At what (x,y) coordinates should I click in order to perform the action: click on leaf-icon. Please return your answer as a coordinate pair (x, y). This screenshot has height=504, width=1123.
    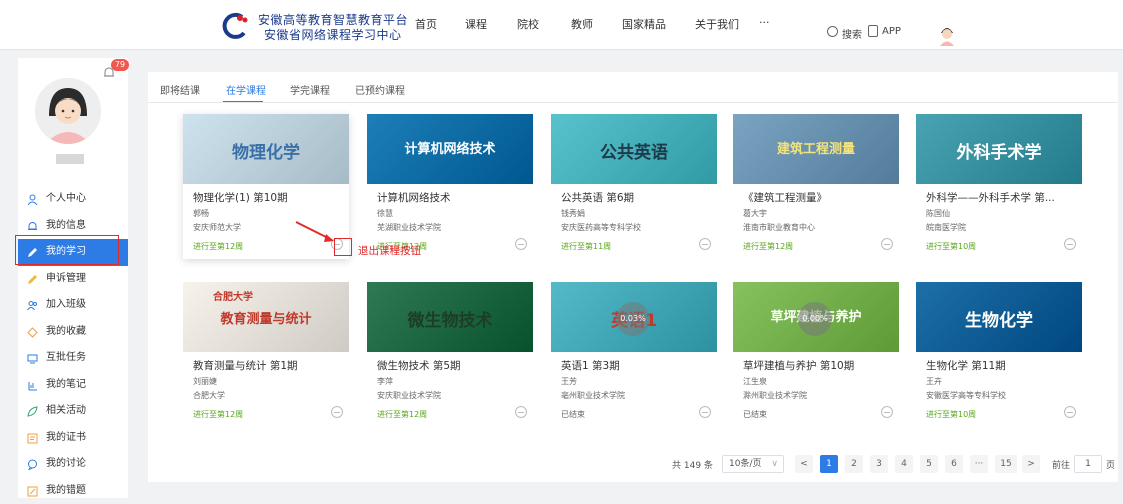
    Looking at the image, I should click on (32, 411).